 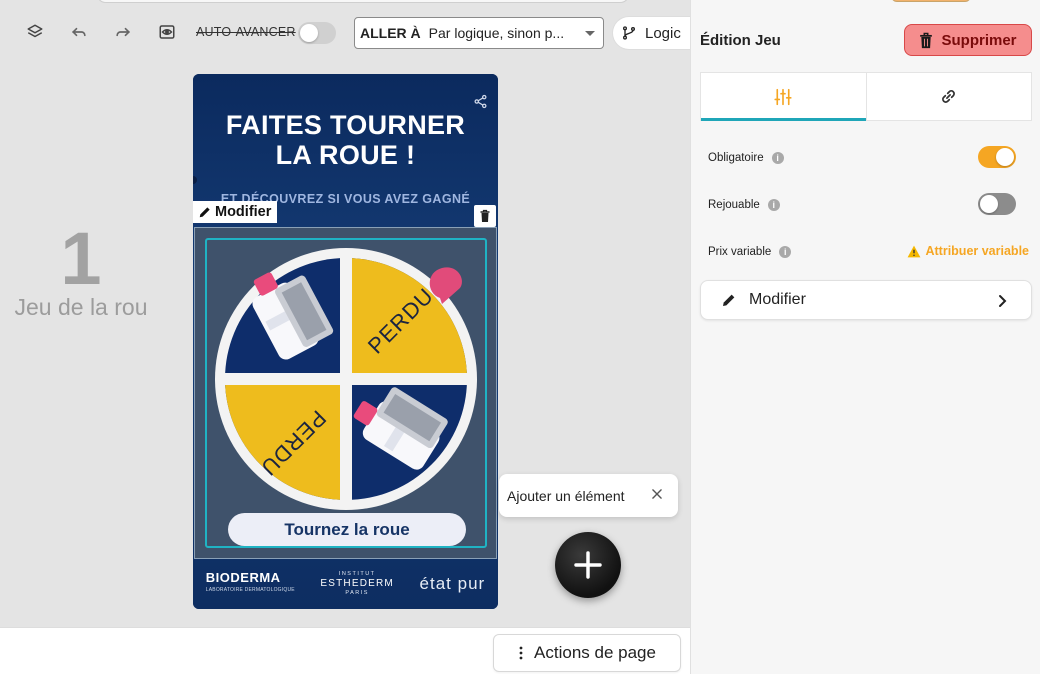 I want to click on plus-icon, so click(x=588, y=565).